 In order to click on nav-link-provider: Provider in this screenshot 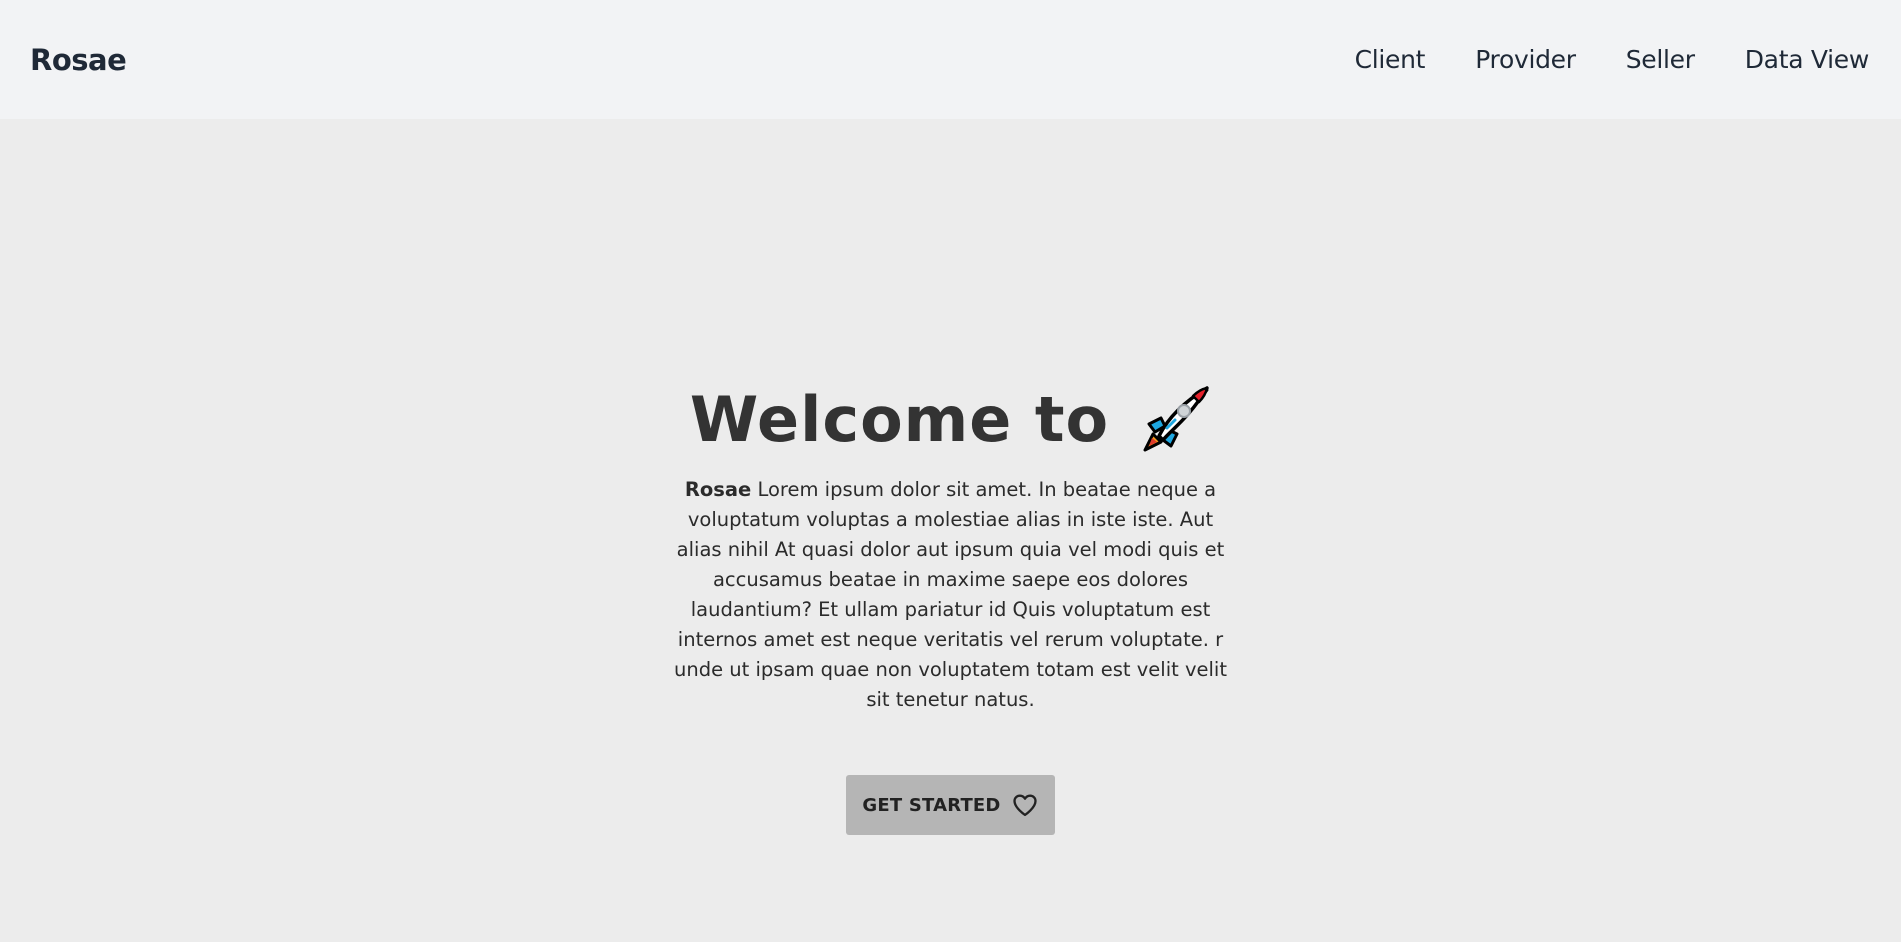, I will do `click(1525, 59)`.